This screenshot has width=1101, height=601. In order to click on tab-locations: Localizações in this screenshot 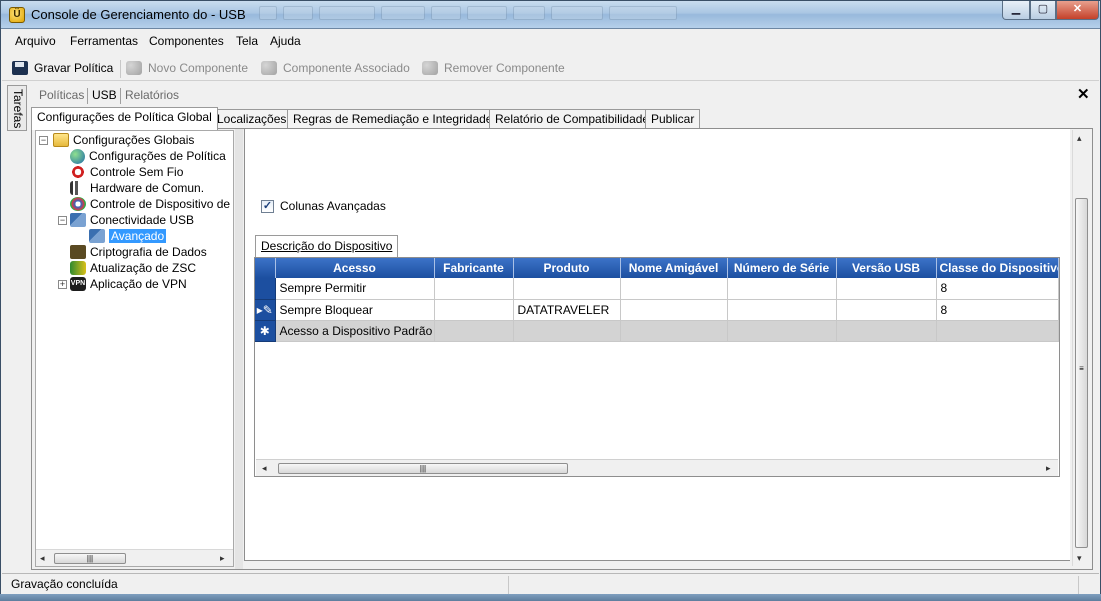, I will do `click(252, 119)`.